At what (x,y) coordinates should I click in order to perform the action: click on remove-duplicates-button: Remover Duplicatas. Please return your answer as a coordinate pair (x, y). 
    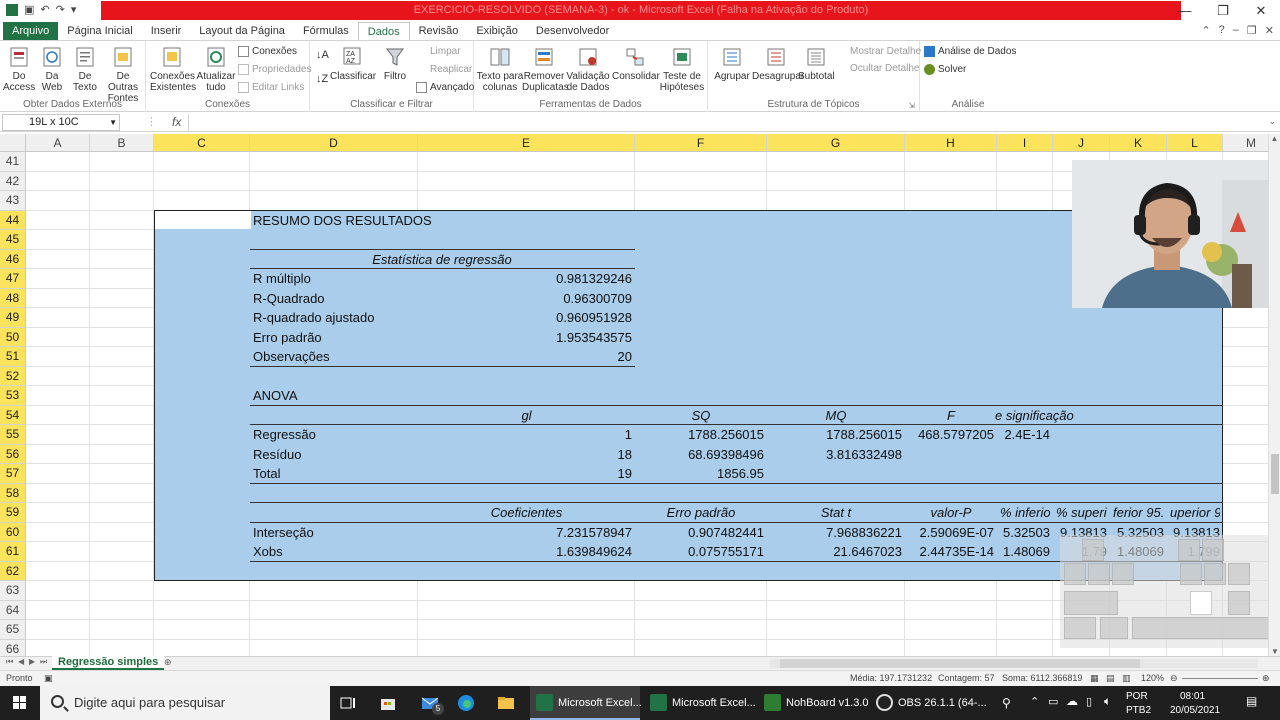
    Looking at the image, I should click on (545, 69).